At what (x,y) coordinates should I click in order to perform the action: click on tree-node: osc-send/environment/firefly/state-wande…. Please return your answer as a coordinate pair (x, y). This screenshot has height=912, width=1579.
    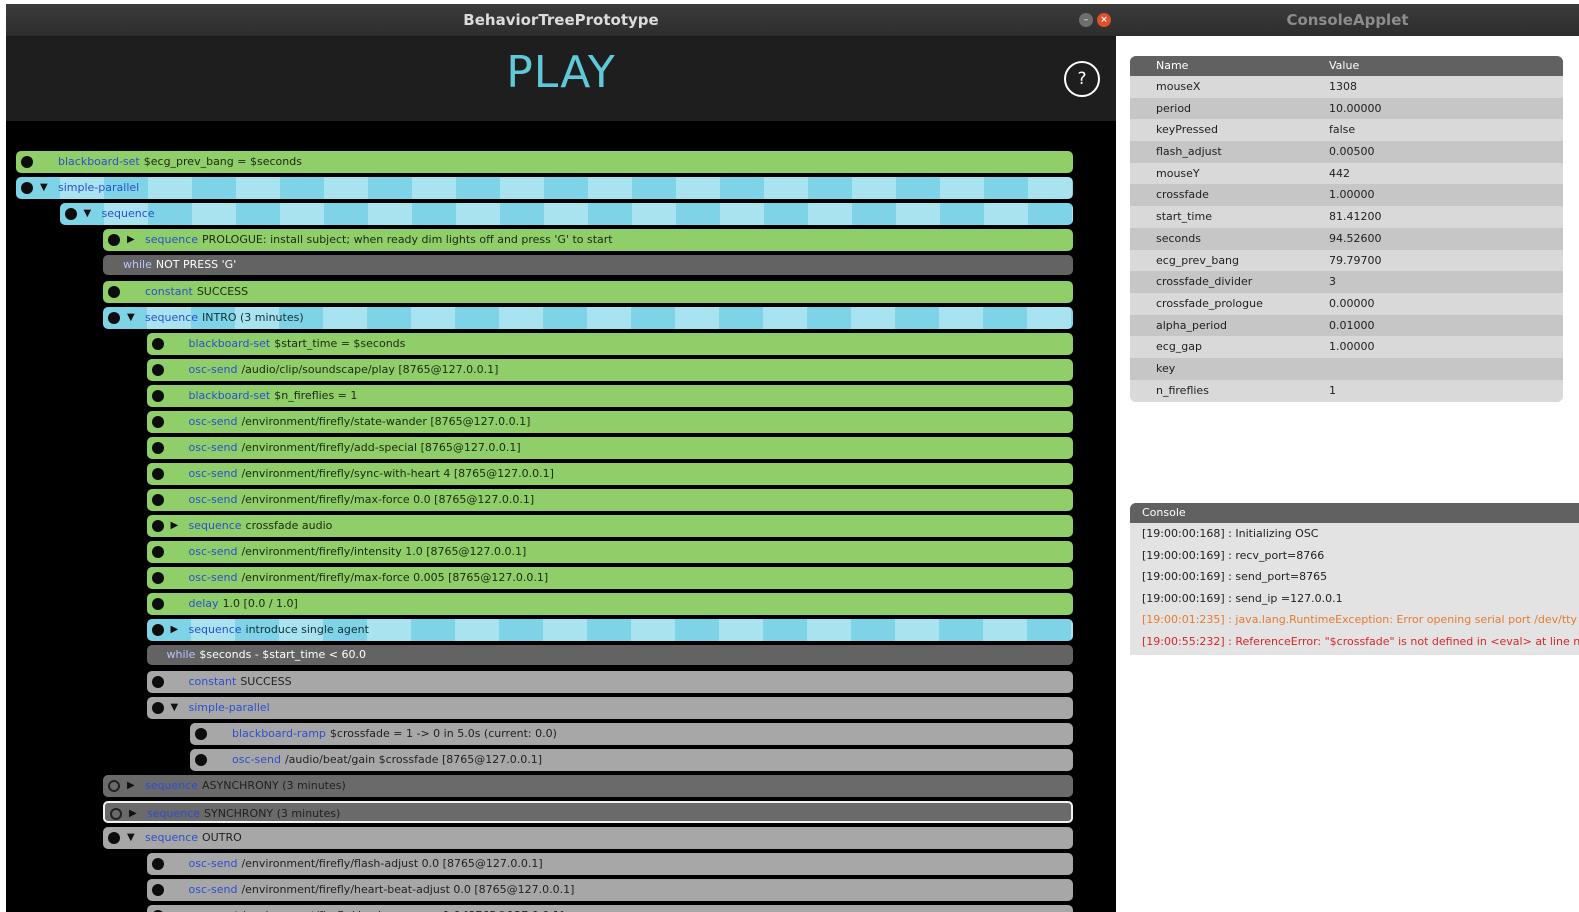
    Looking at the image, I should click on (609, 422).